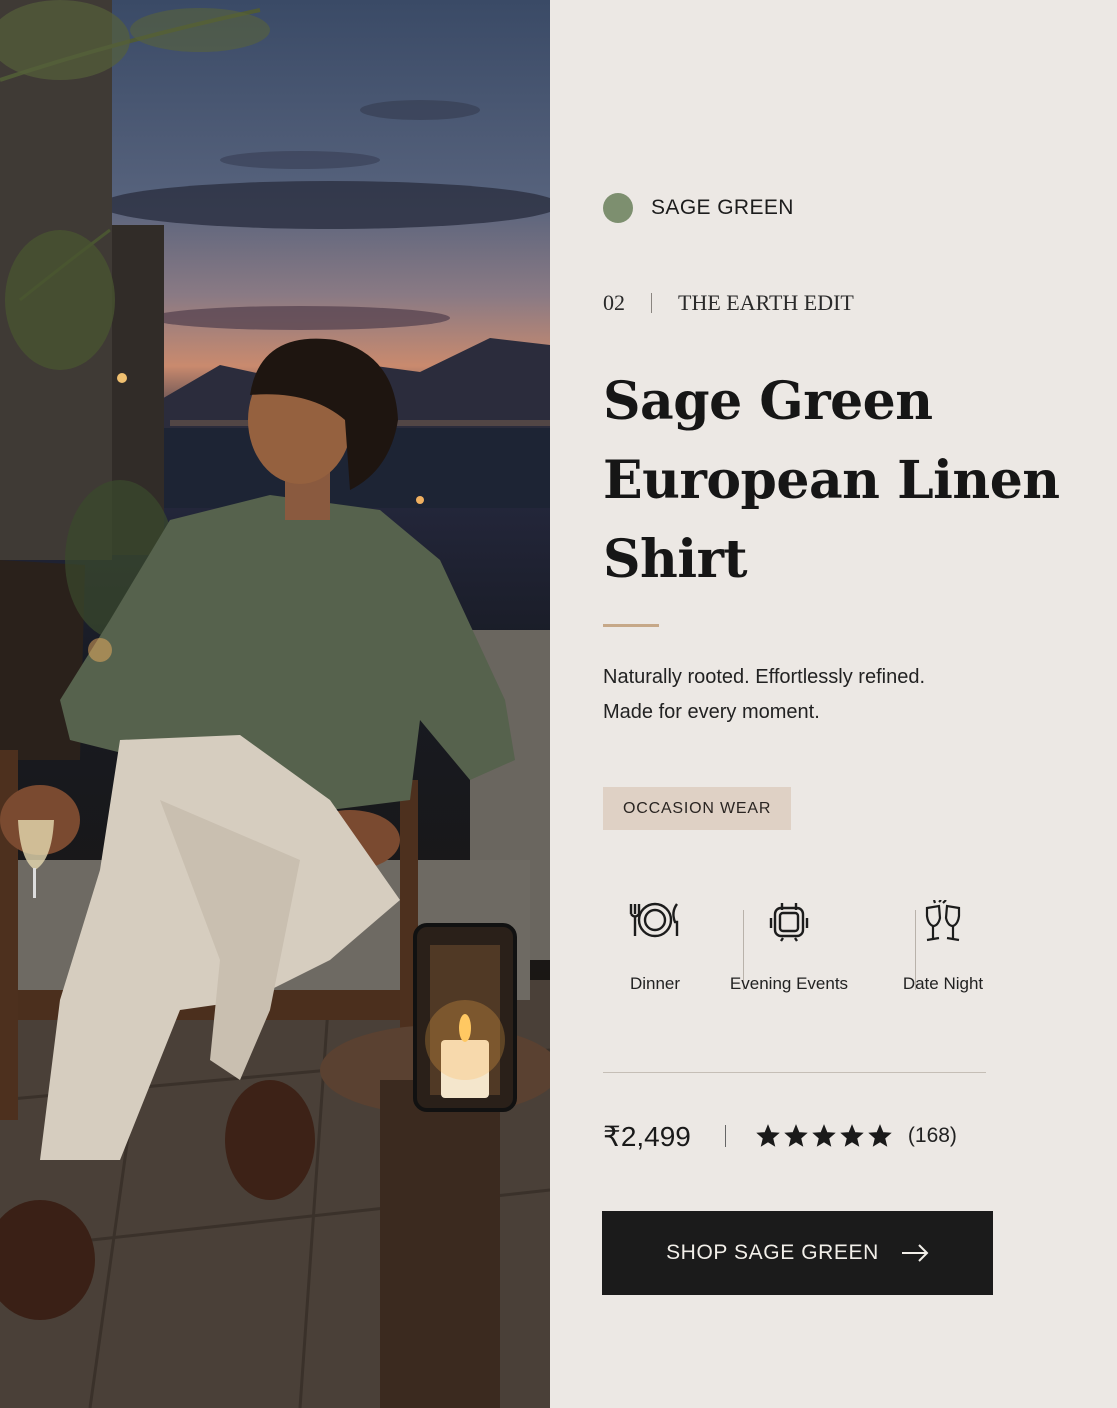  What do you see at coordinates (631, 625) in the screenshot?
I see `title-accent-rule` at bounding box center [631, 625].